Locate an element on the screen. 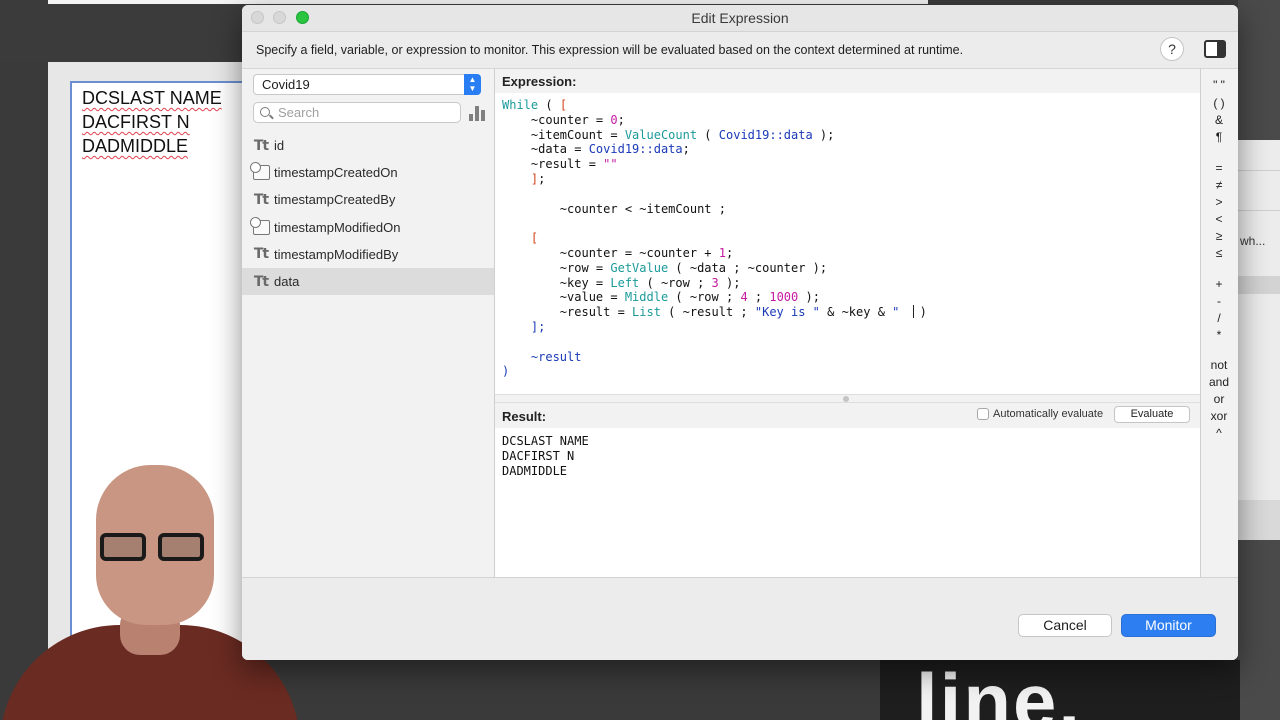  presenter-glasses is located at coordinates (155, 548).